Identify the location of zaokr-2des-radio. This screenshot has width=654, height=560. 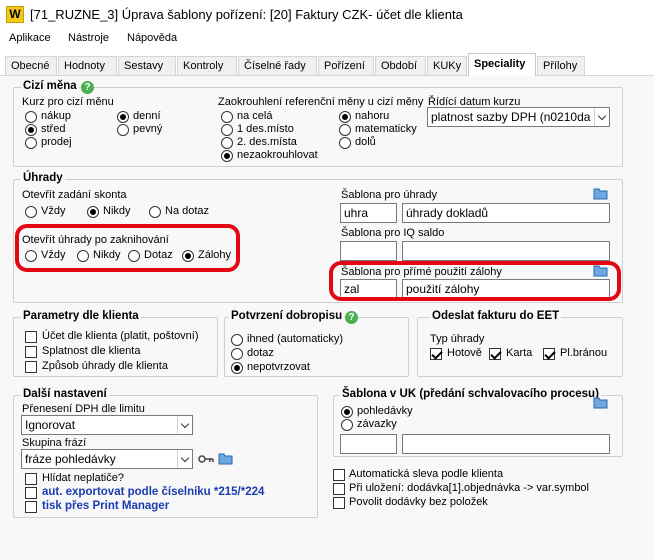
(227, 143).